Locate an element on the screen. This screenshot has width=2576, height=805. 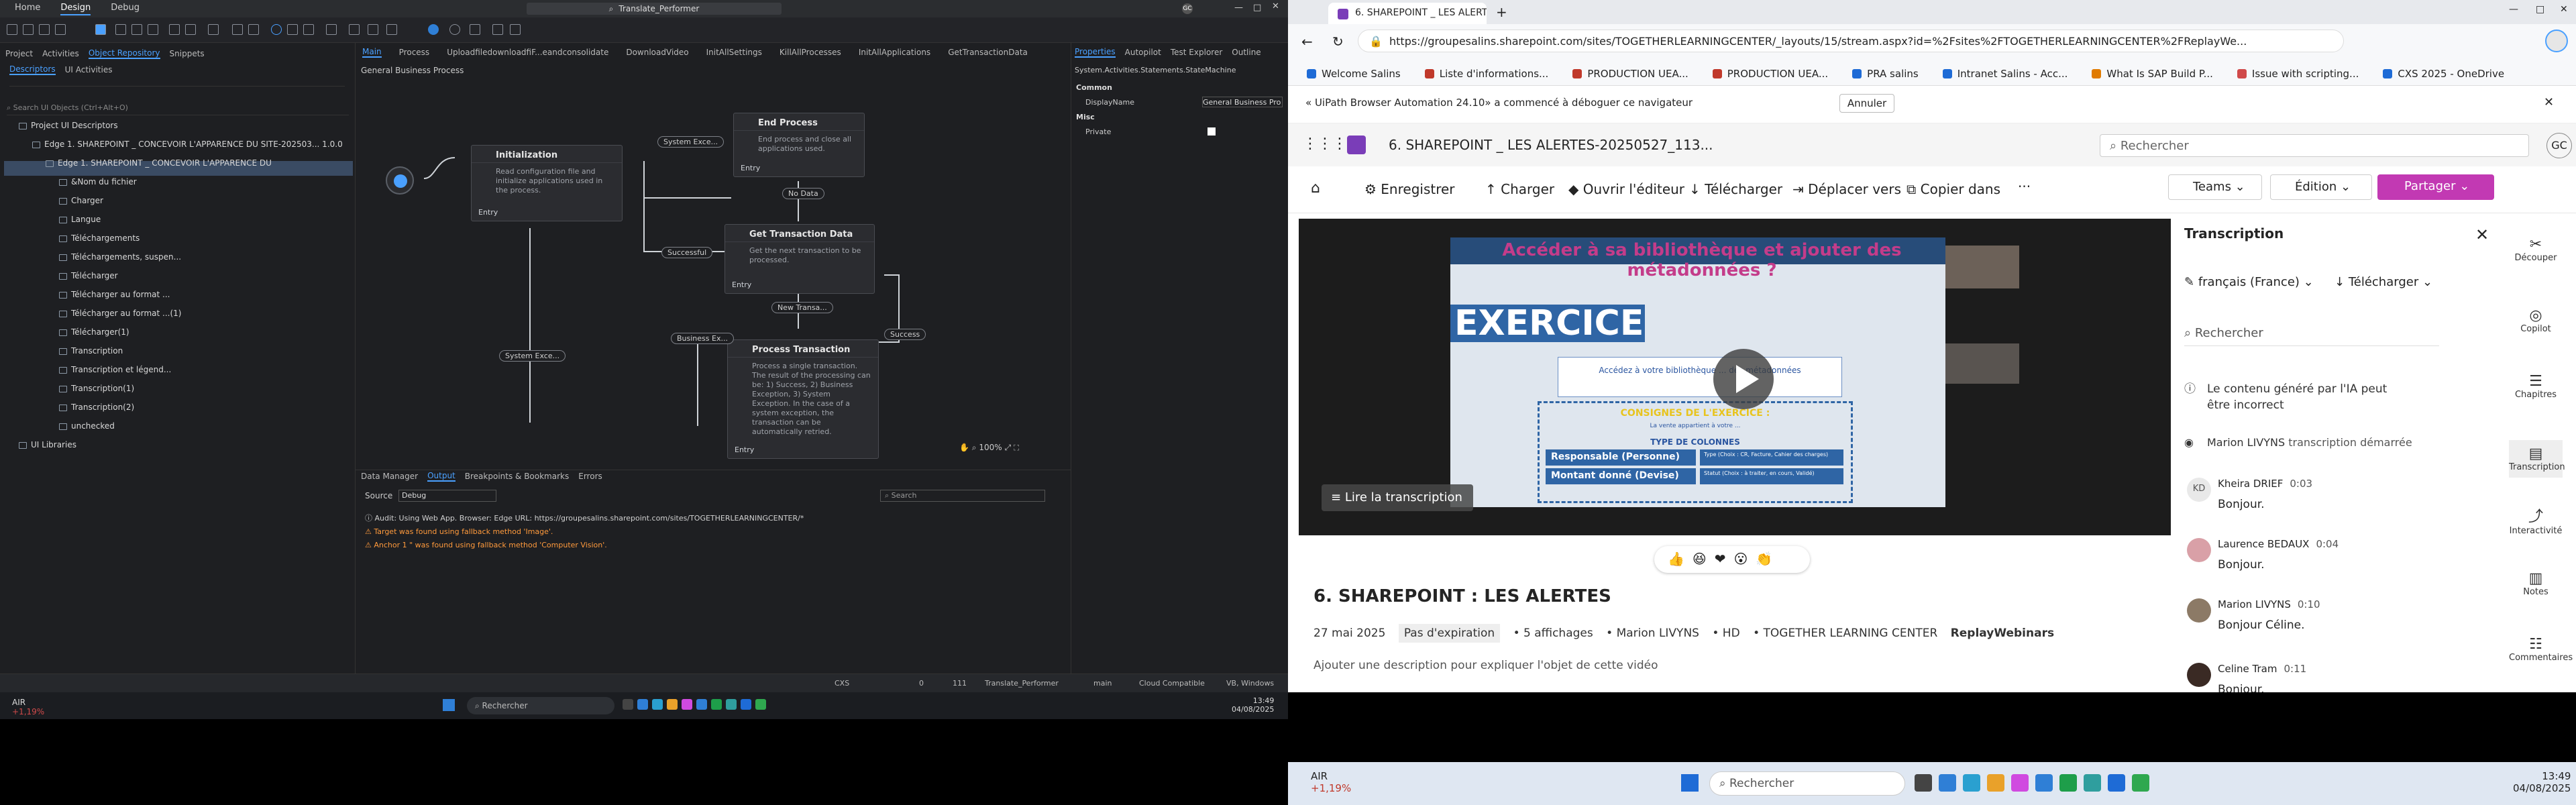
meta-library: ReplayWebinars is located at coordinates (2002, 633).